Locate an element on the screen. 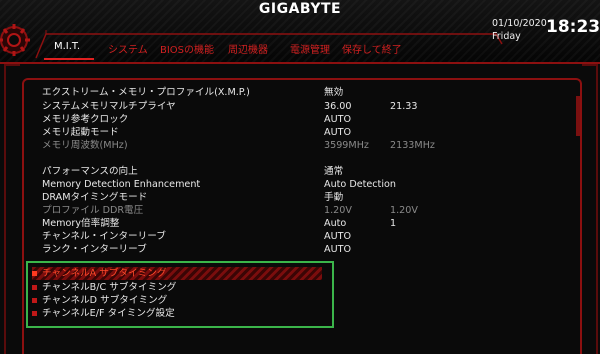  setting-label: DRAMタイミングモード is located at coordinates (95, 197).